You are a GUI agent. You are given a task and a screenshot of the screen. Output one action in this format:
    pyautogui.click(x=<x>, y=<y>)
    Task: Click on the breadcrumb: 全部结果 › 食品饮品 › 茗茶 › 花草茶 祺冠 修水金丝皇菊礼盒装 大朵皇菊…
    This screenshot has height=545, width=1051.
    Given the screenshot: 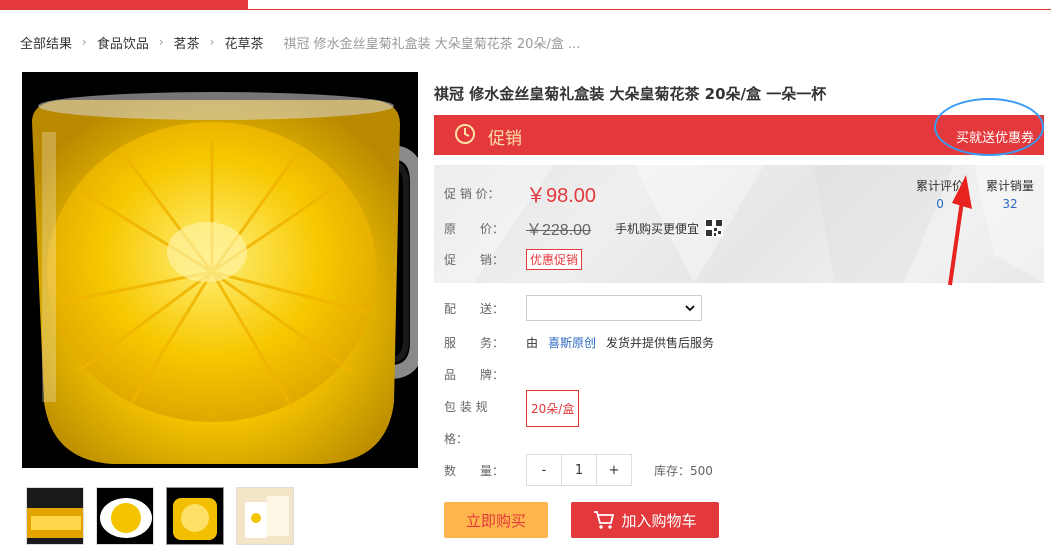 What is the action you would take?
    pyautogui.click(x=300, y=42)
    